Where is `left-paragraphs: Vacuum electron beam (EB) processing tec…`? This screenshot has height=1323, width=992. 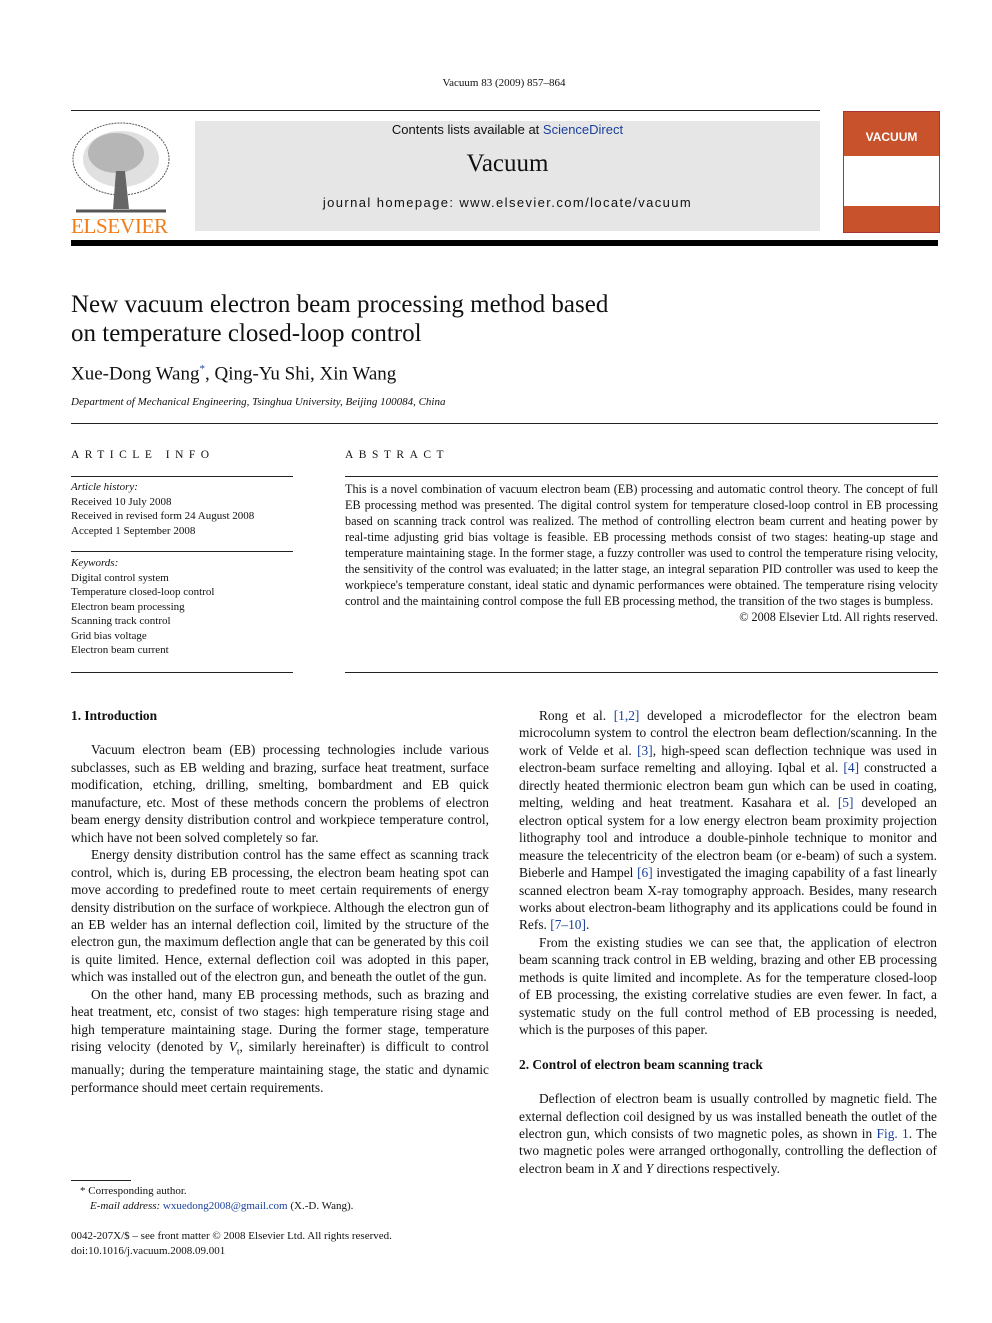
left-paragraphs: Vacuum electron beam (EB) processing tec… is located at coordinates (280, 918).